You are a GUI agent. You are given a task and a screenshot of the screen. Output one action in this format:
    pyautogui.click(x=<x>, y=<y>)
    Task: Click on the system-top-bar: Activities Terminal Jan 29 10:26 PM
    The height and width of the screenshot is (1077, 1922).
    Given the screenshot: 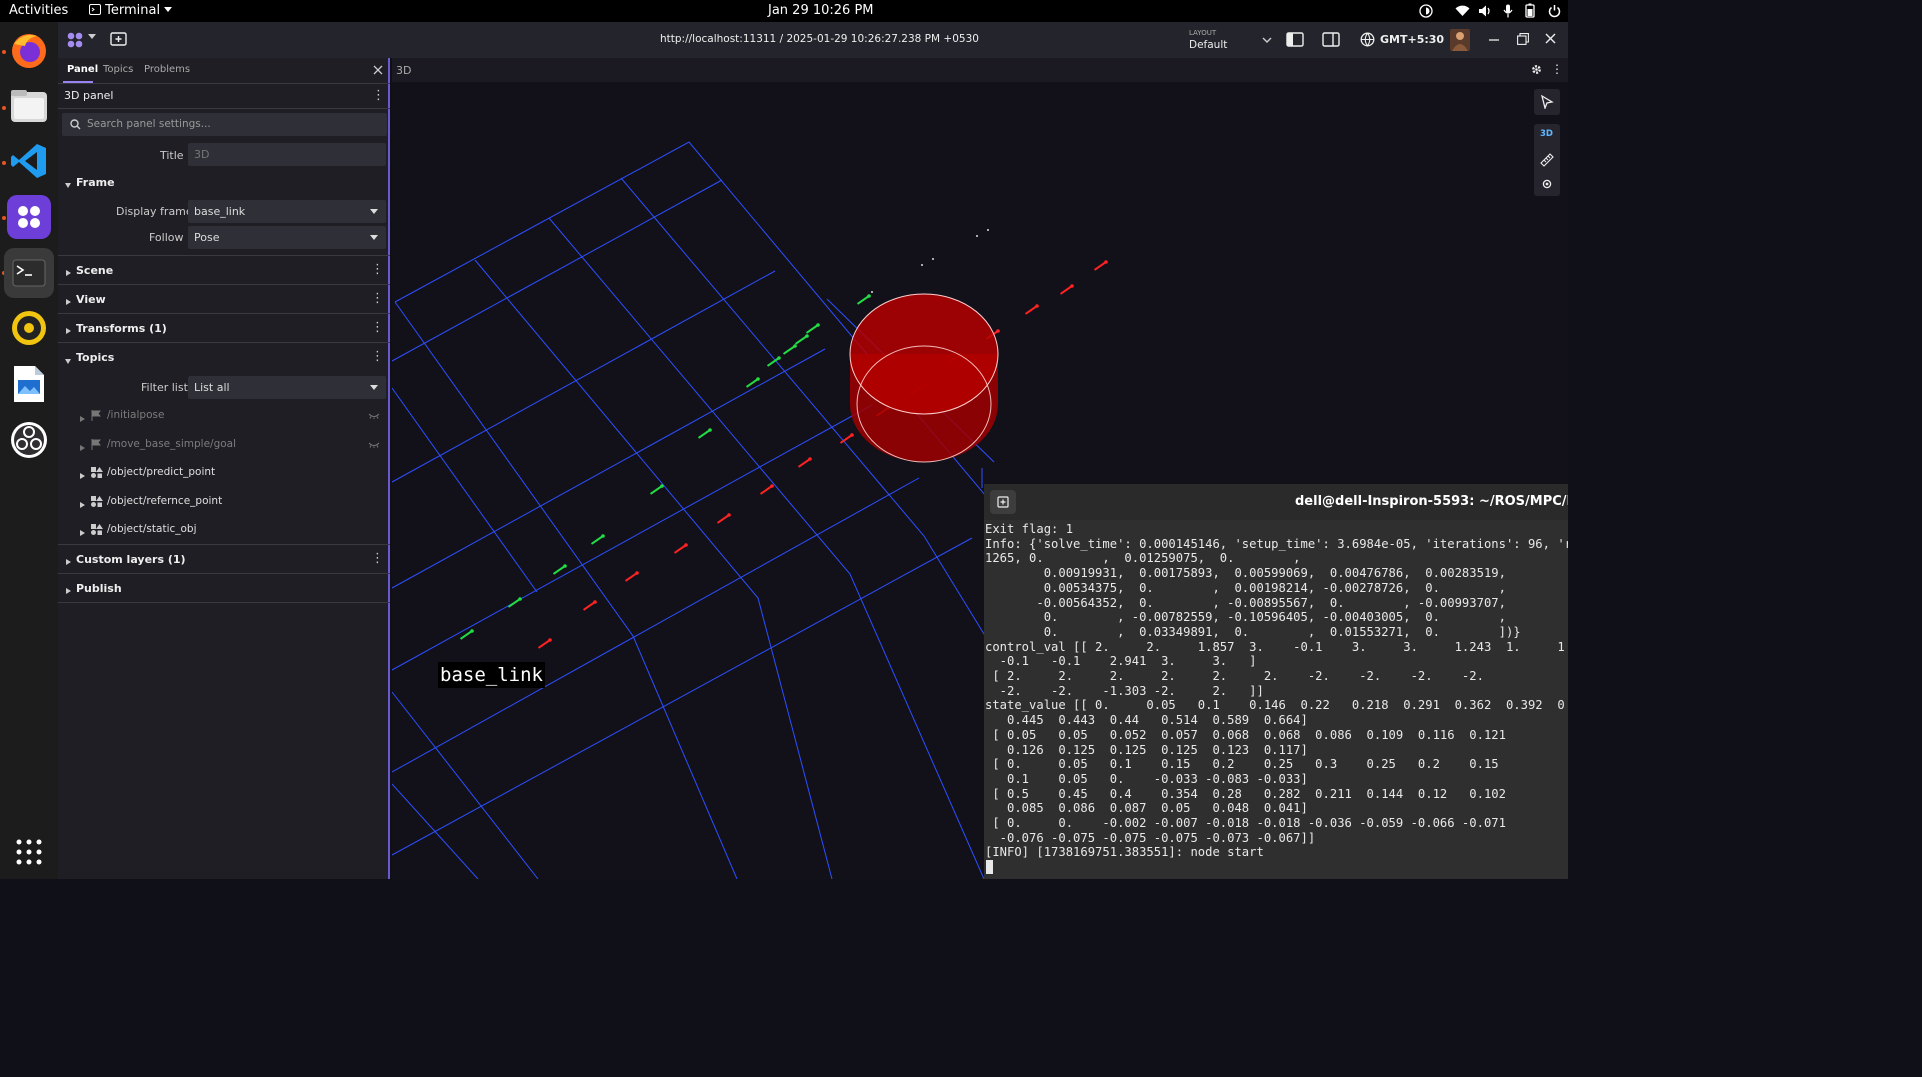 What is the action you would take?
    pyautogui.click(x=784, y=11)
    